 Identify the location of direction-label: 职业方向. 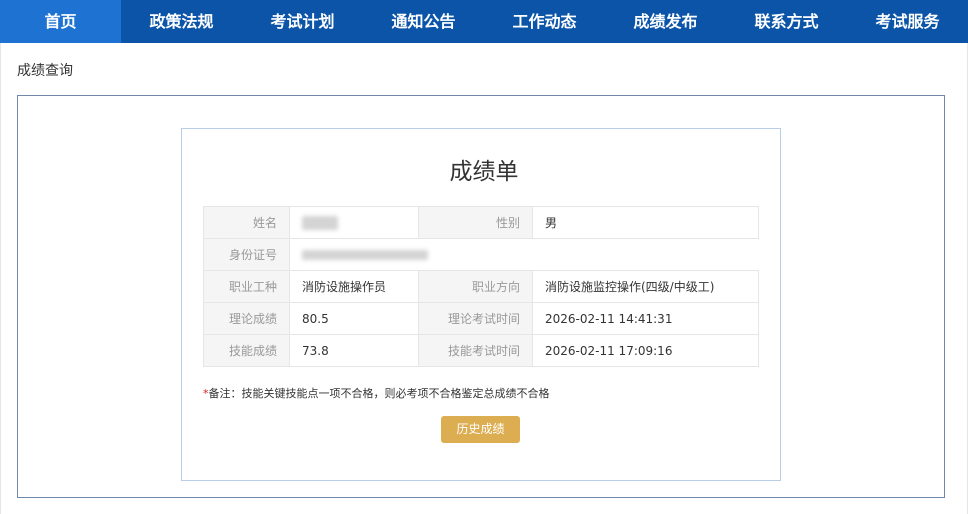
(475, 286).